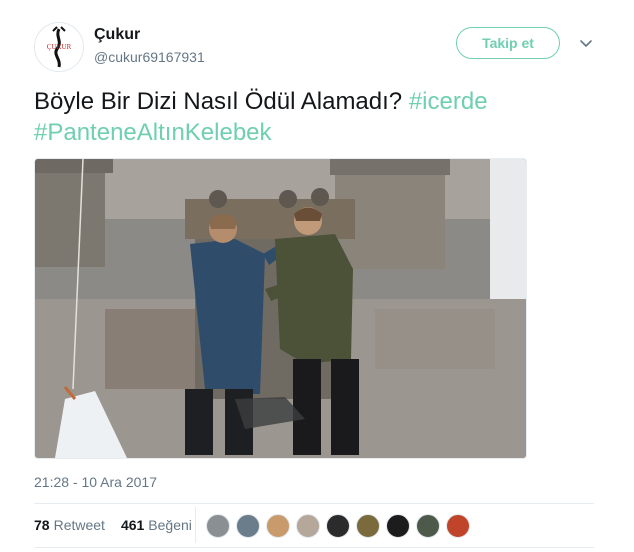  I want to click on like-label: Beğeni, so click(170, 525).